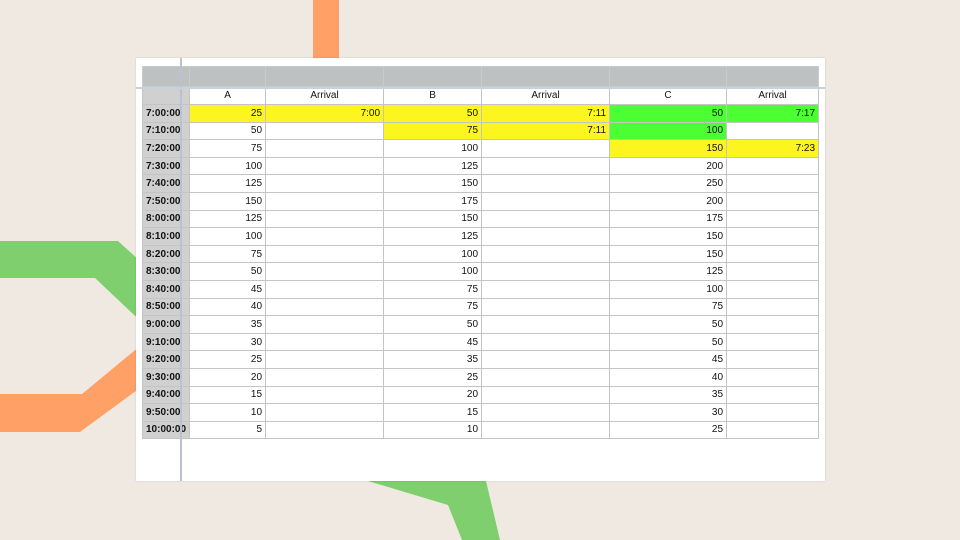 The image size is (960, 540). I want to click on row-header: 7:00:00, so click(166, 113).